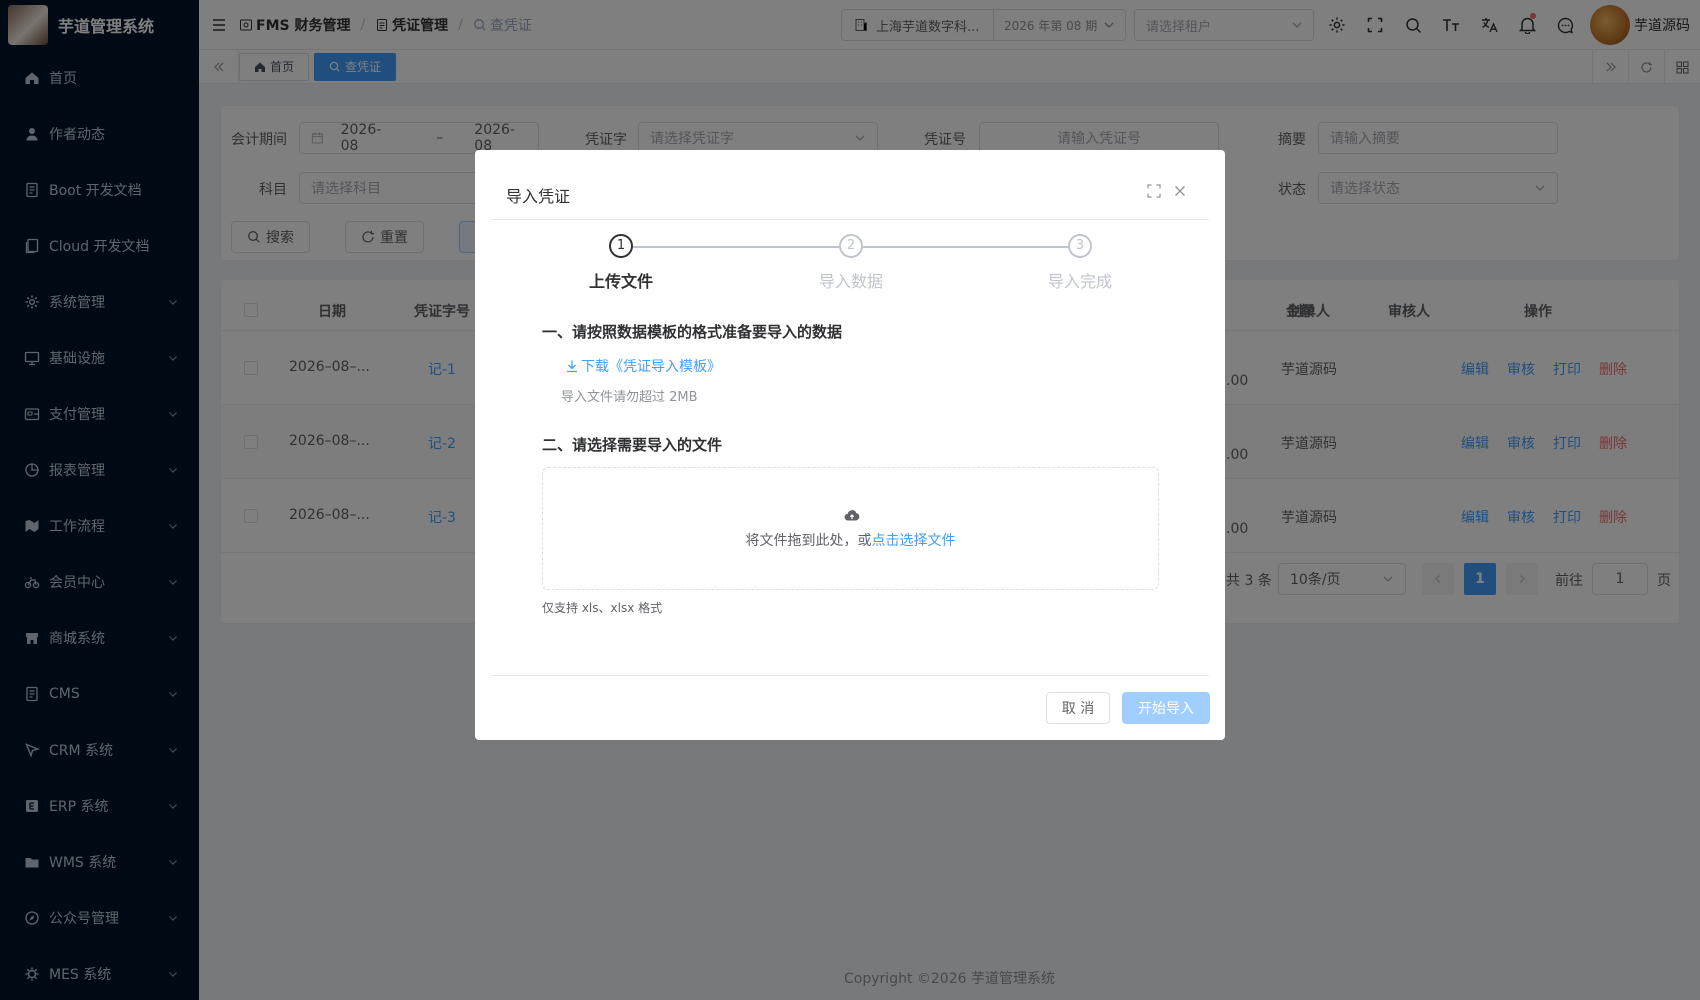 This screenshot has width=1700, height=1000. Describe the element at coordinates (851, 263) in the screenshot. I see `step-import-data: 2 导入数据` at that location.